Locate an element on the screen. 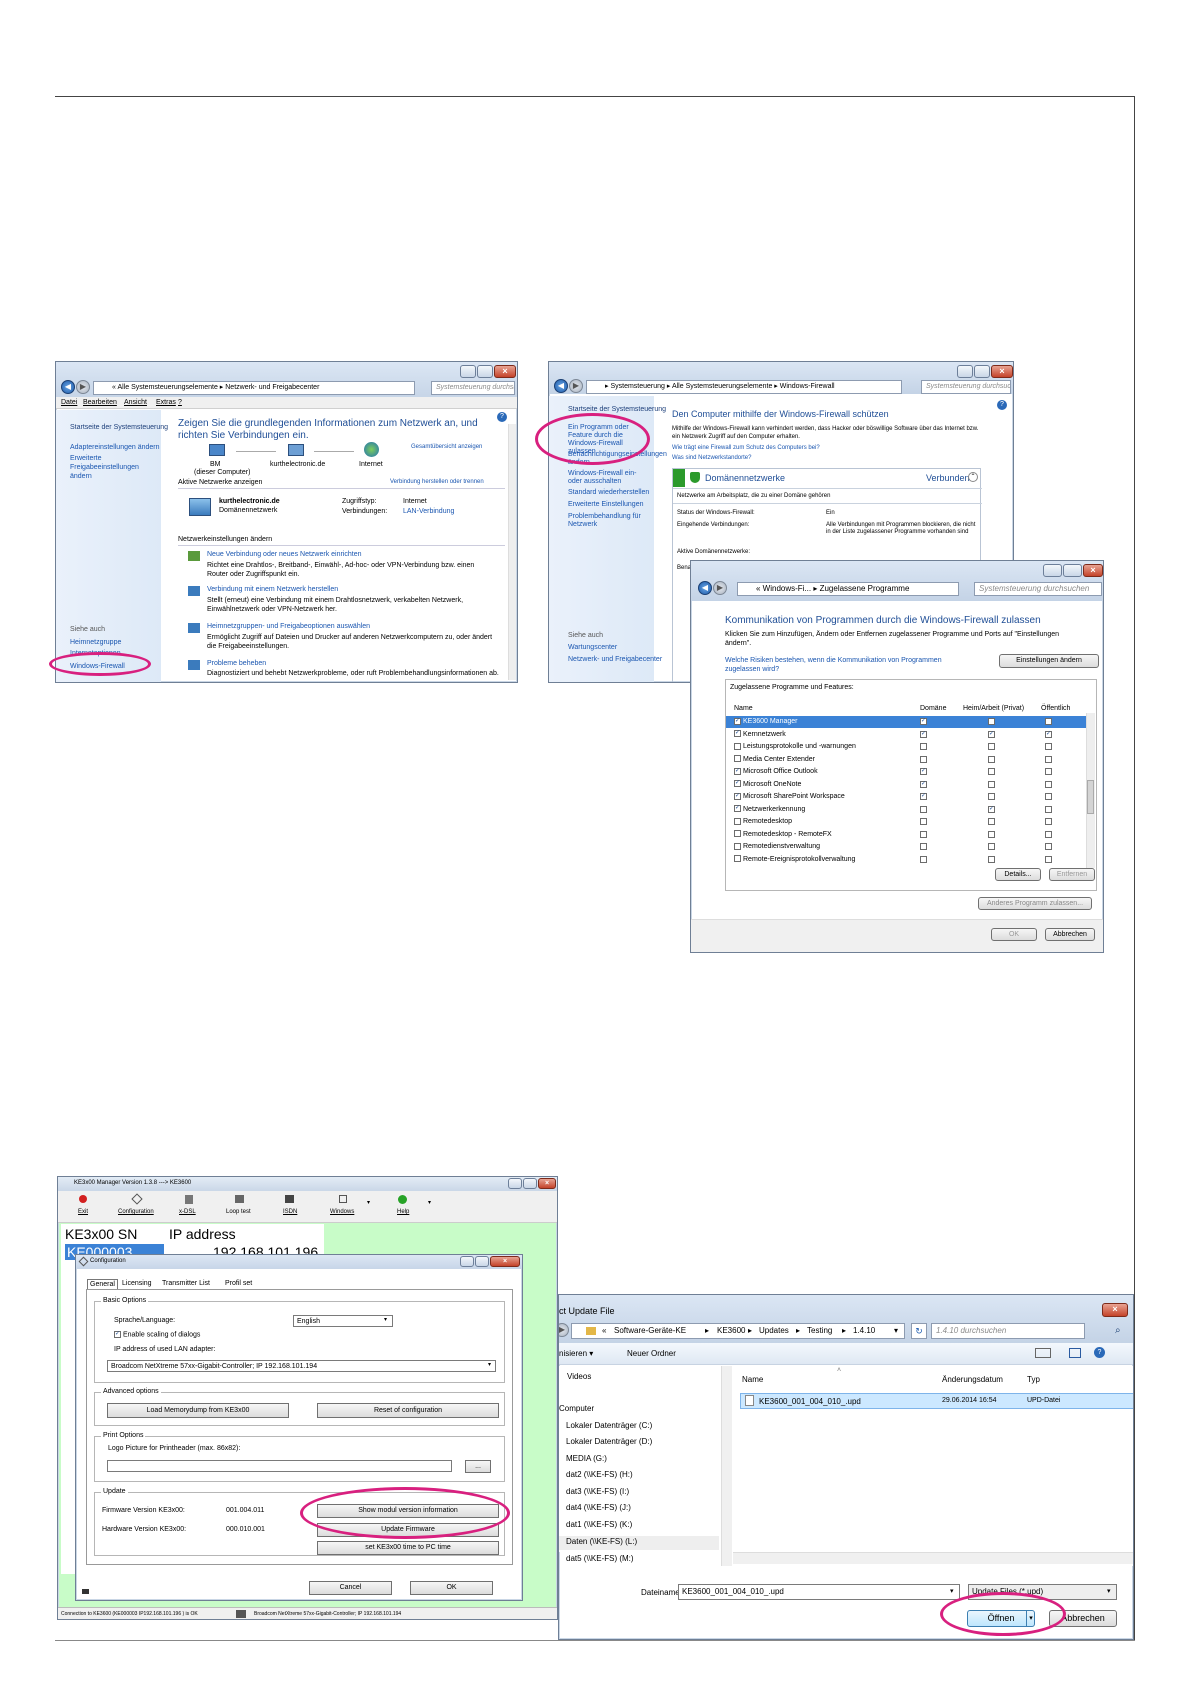 This screenshot has height=1685, width=1192. private-checkbox: ✓ is located at coordinates (991, 734).